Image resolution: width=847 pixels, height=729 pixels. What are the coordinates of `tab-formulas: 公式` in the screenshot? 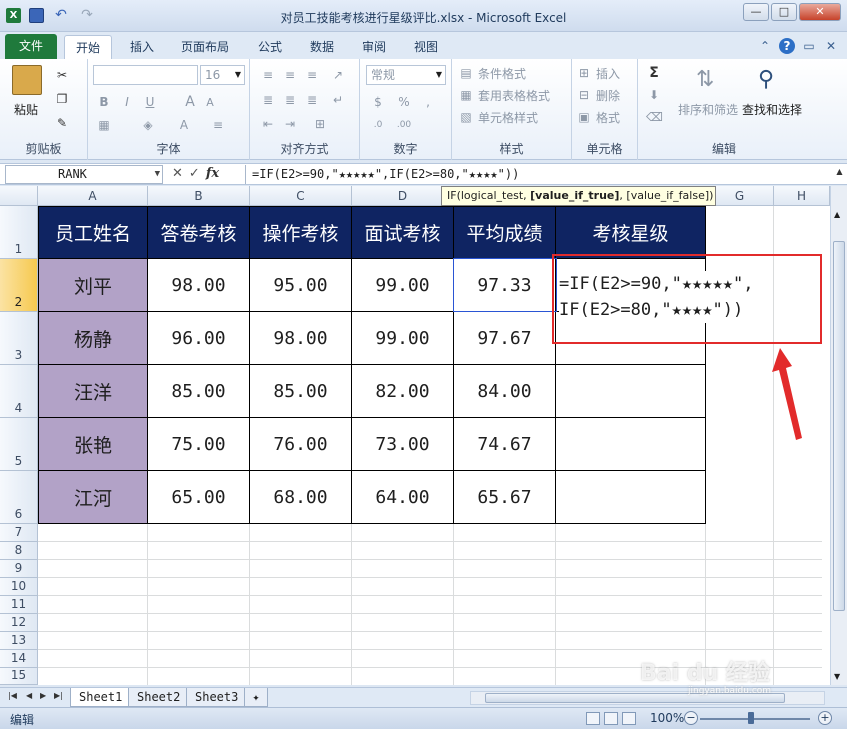 It's located at (270, 47).